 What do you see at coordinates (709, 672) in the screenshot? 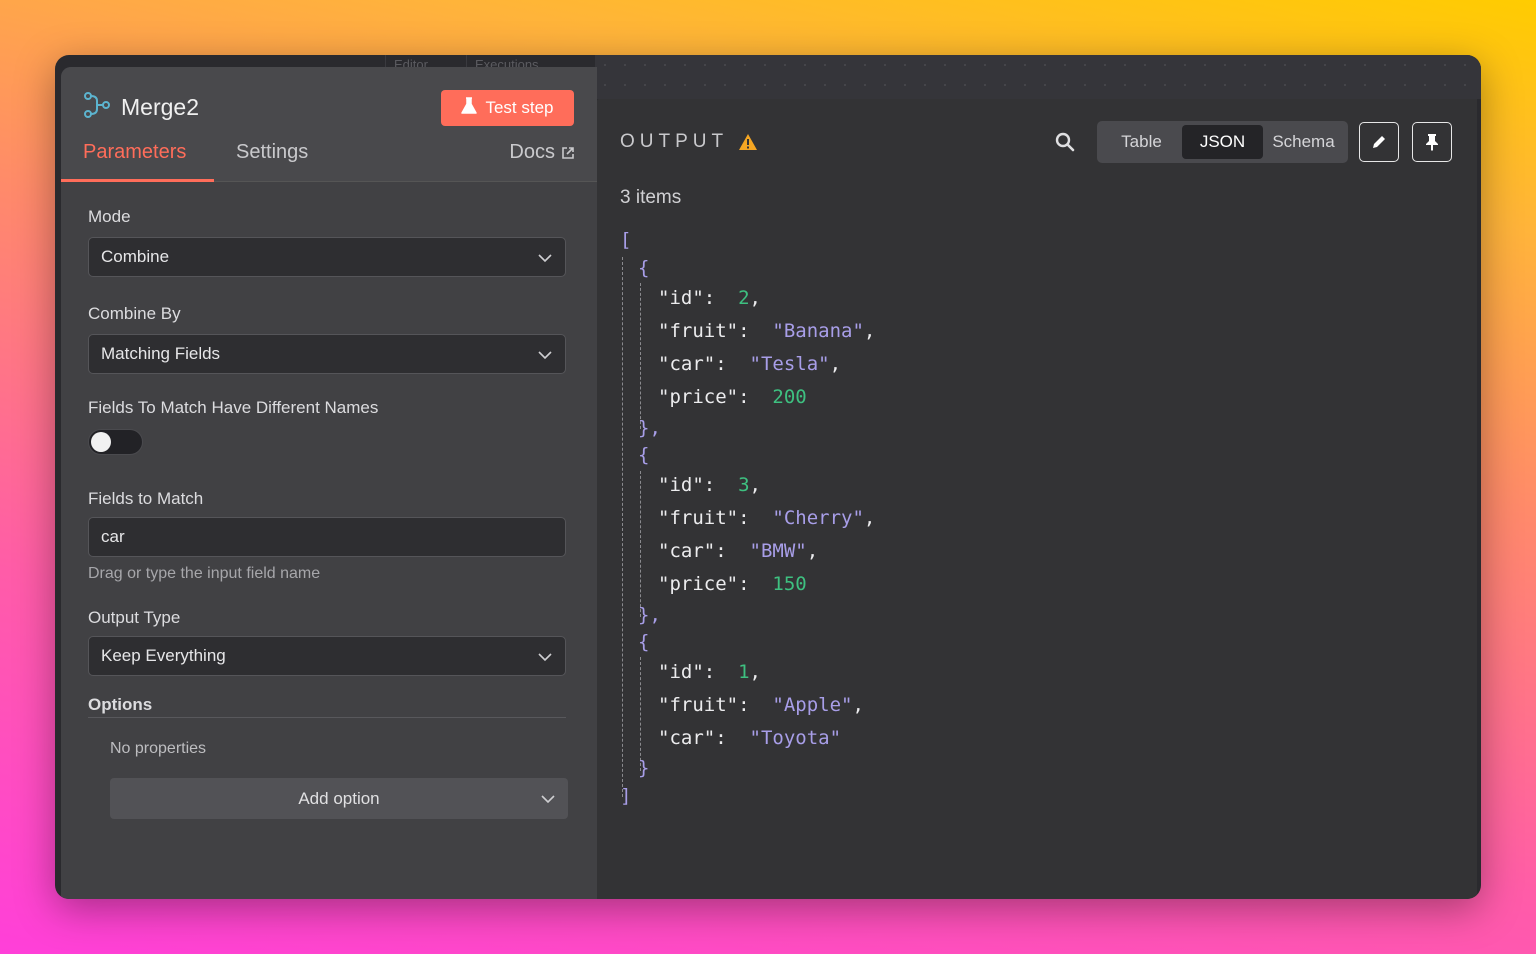
I see `json-line: "id": 1,` at bounding box center [709, 672].